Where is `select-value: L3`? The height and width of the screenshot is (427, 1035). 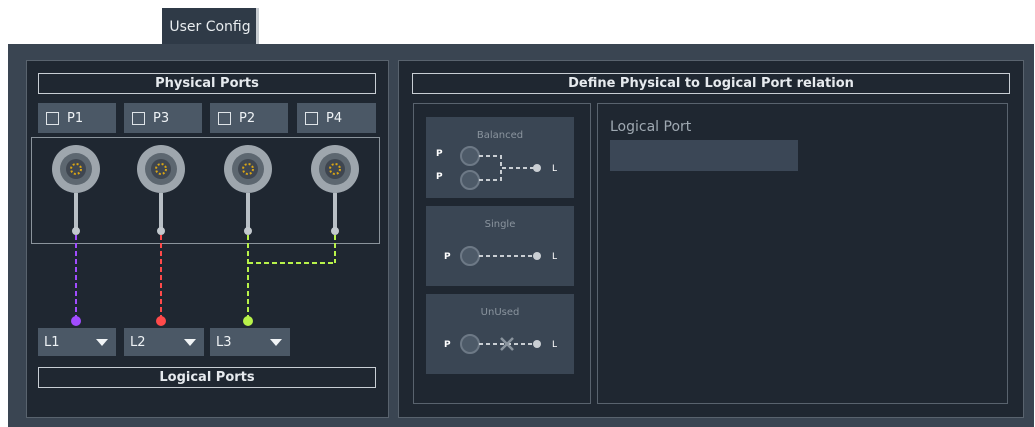
select-value: L3 is located at coordinates (224, 342).